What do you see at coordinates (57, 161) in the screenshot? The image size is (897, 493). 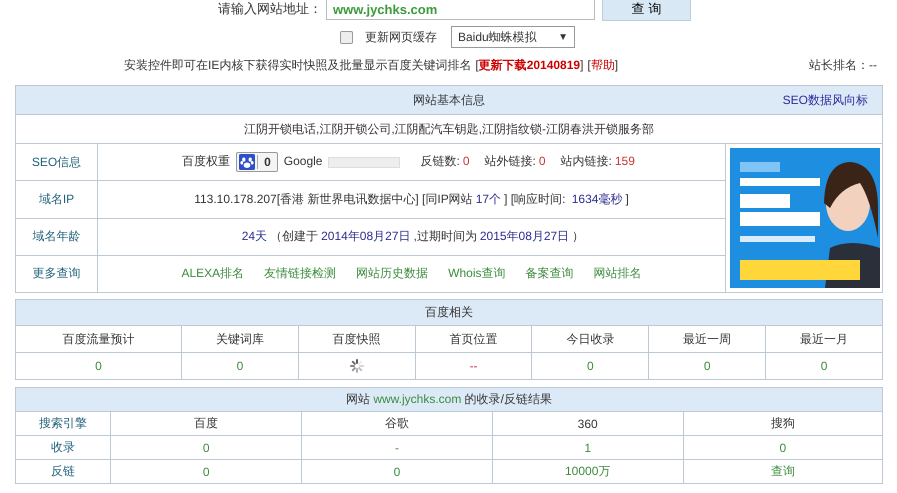 I see `row-label: SEO信息` at bounding box center [57, 161].